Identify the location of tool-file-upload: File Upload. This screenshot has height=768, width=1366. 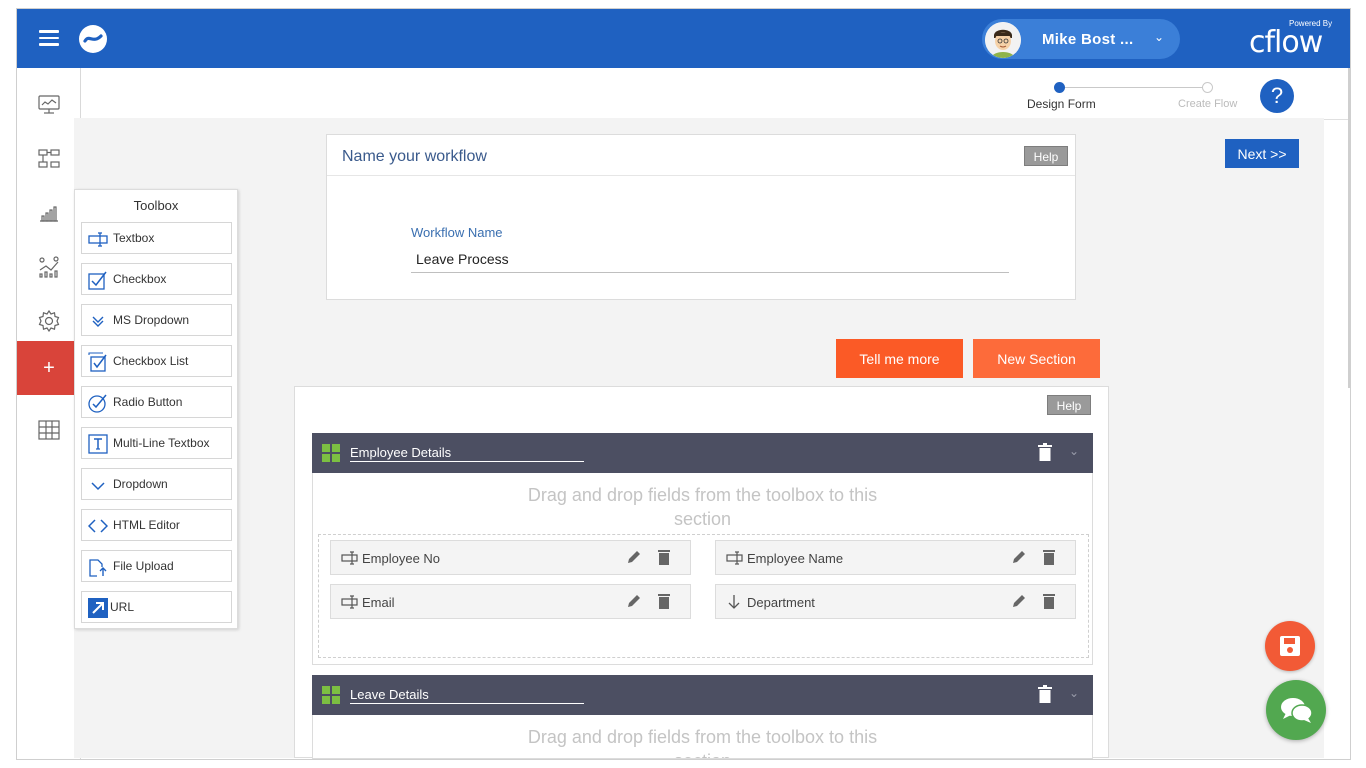
(156, 566).